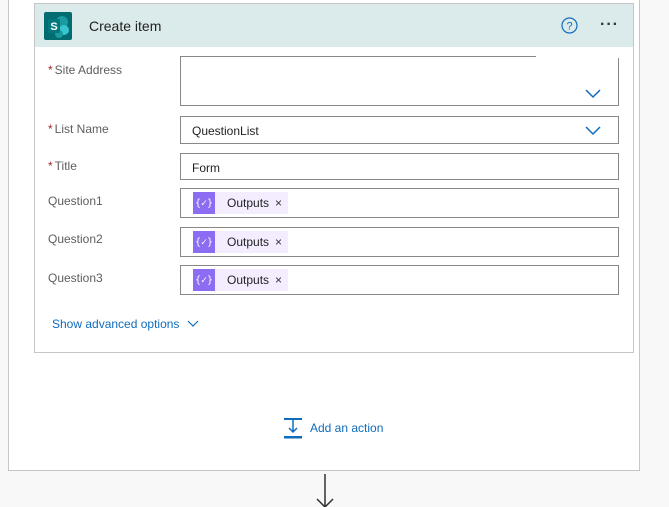 This screenshot has height=507, width=669. What do you see at coordinates (399, 130) in the screenshot?
I see `list-name-dropdown: QuestionList` at bounding box center [399, 130].